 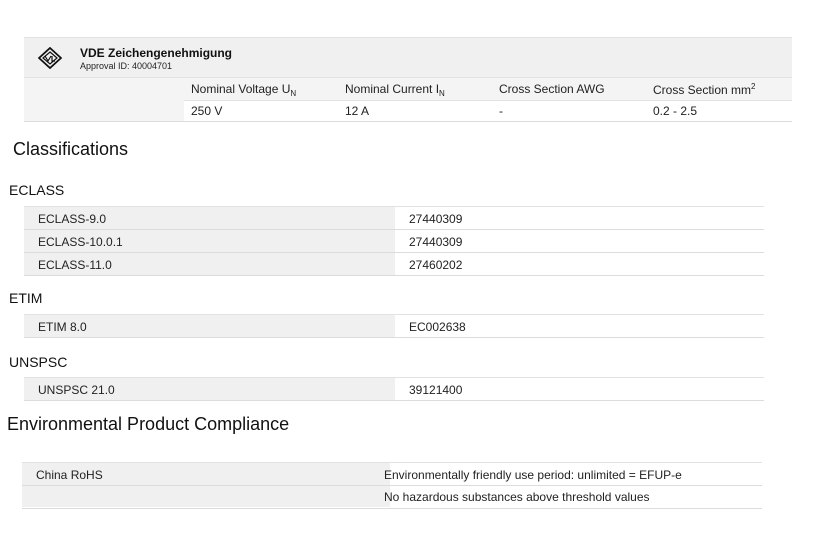 What do you see at coordinates (156, 53) in the screenshot?
I see `approval-title: VDE Zeichengenehmigung` at bounding box center [156, 53].